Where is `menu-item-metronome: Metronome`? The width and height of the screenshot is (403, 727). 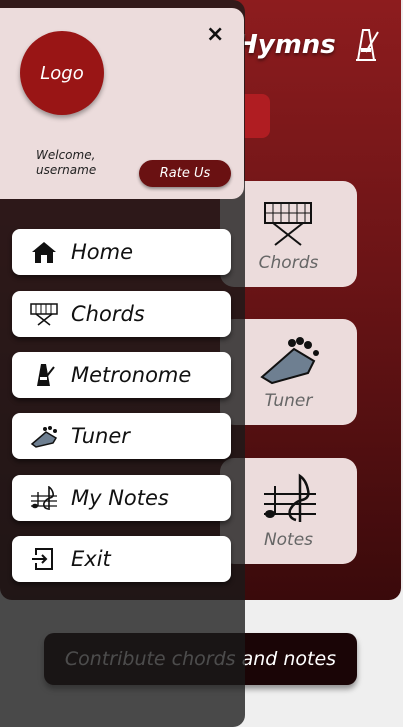 menu-item-metronome: Metronome is located at coordinates (121, 375).